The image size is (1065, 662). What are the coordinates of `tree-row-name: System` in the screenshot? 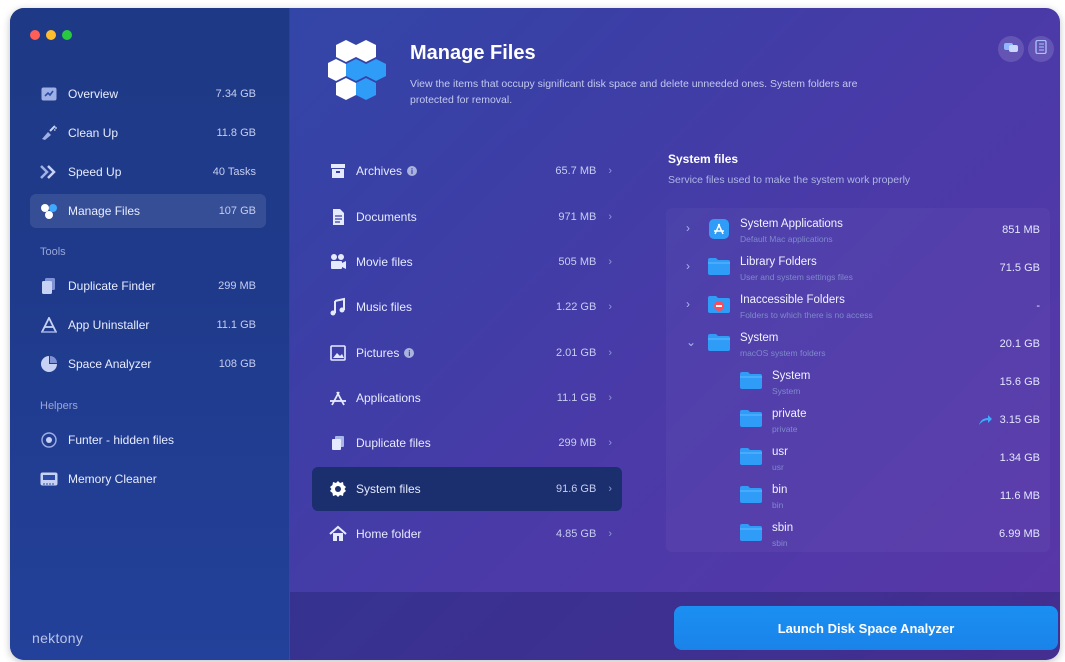 It's located at (791, 376).